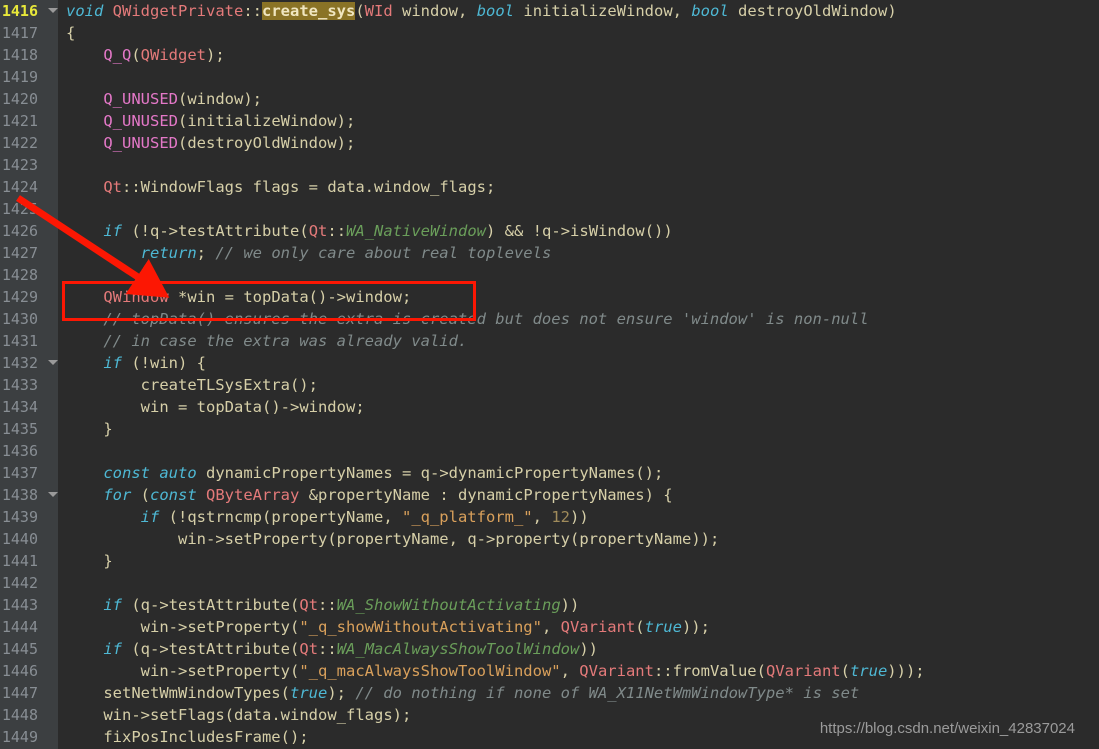 The height and width of the screenshot is (749, 1099). I want to click on type-name: Qt, so click(309, 649).